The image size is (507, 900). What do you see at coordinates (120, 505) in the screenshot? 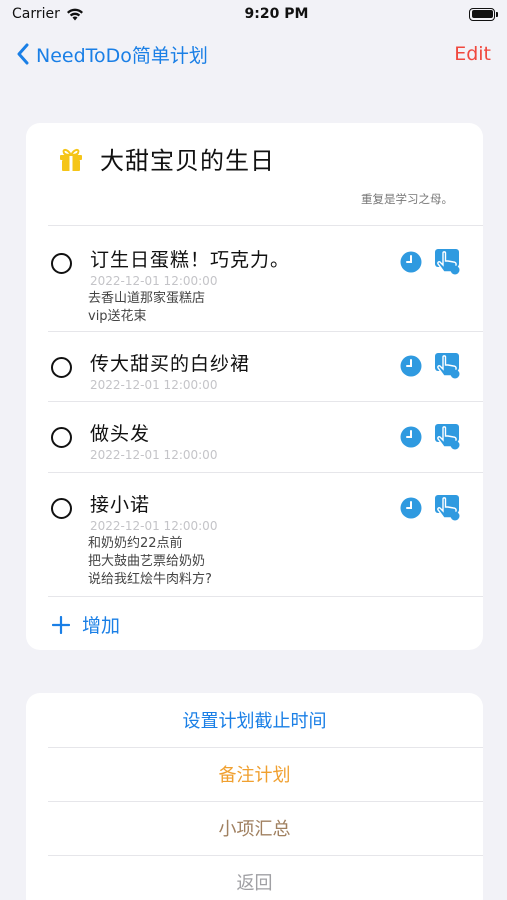
I see `task-title: 接小诺` at bounding box center [120, 505].